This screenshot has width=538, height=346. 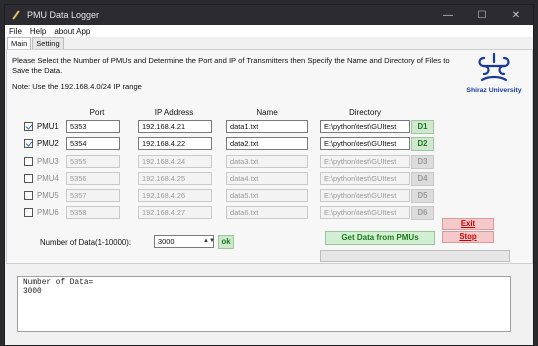 What do you see at coordinates (364, 112) in the screenshot?
I see `column-header-directory: Directory` at bounding box center [364, 112].